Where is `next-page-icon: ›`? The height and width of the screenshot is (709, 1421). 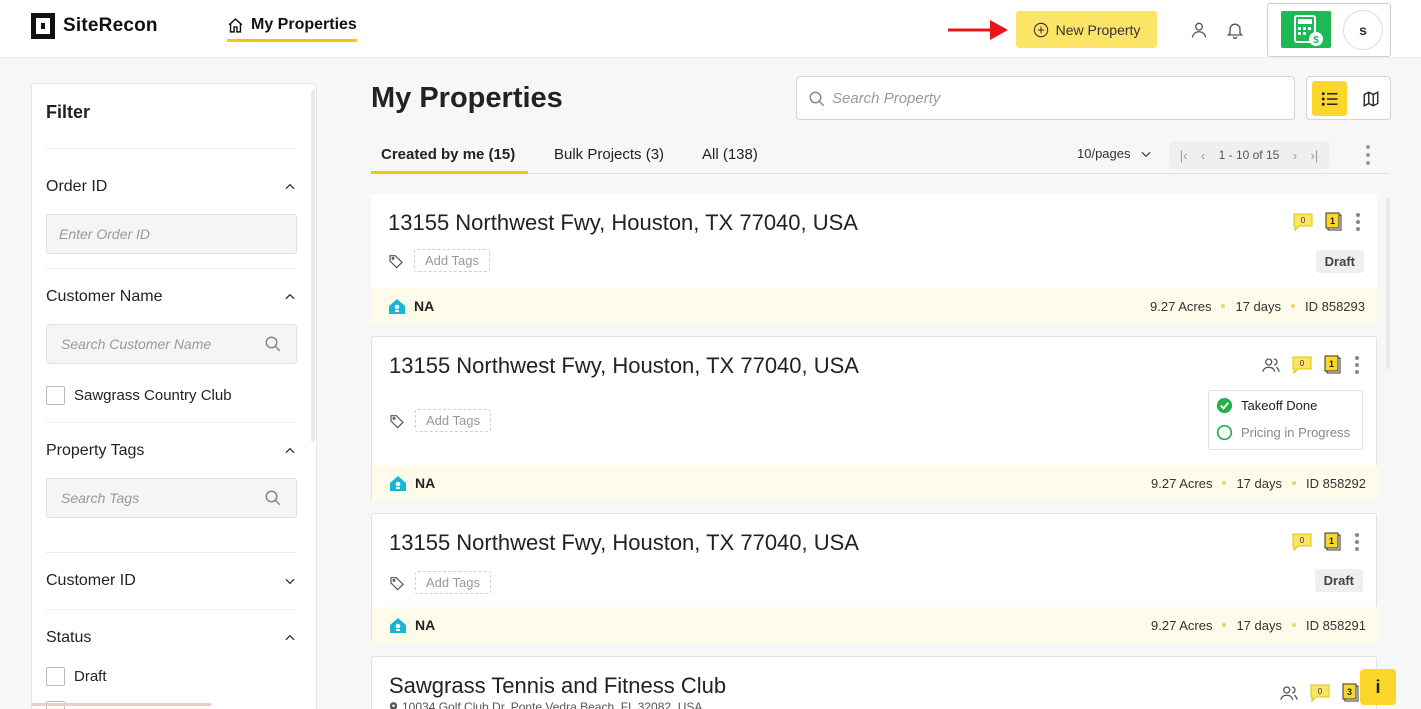 next-page-icon: › is located at coordinates (1295, 155).